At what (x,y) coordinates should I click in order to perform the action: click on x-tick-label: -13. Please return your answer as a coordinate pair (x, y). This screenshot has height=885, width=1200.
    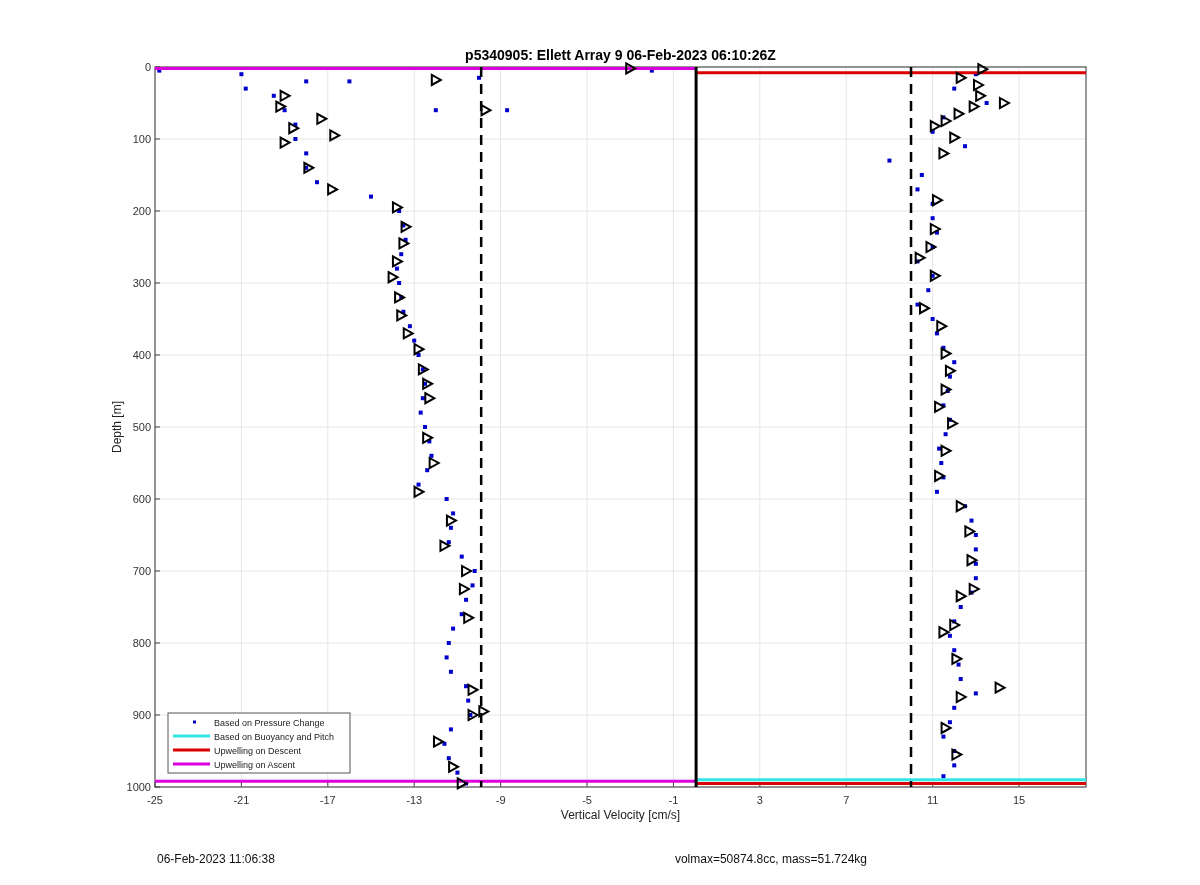
    Looking at the image, I should click on (414, 800).